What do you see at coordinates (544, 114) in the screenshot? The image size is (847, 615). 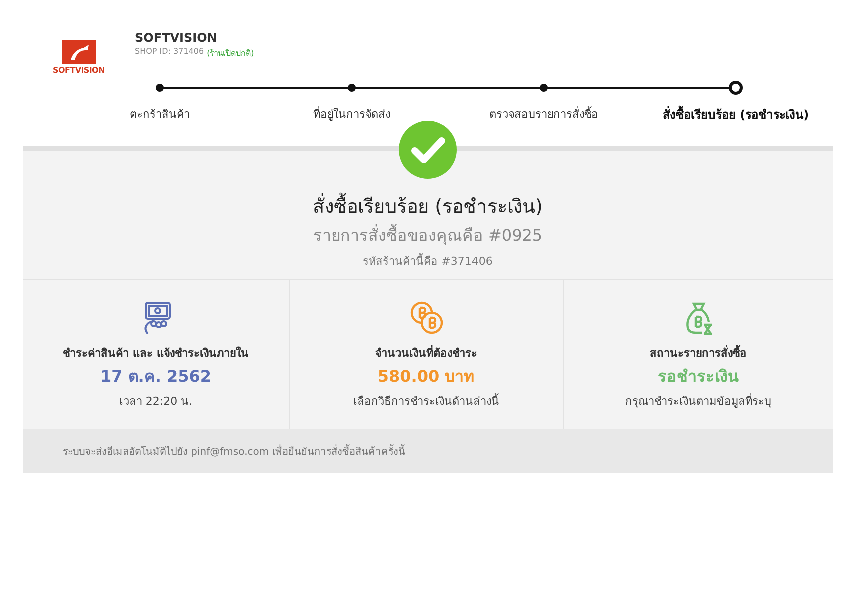 I see `step-label: ตรวจสอบรายการสั่งซื้อ` at bounding box center [544, 114].